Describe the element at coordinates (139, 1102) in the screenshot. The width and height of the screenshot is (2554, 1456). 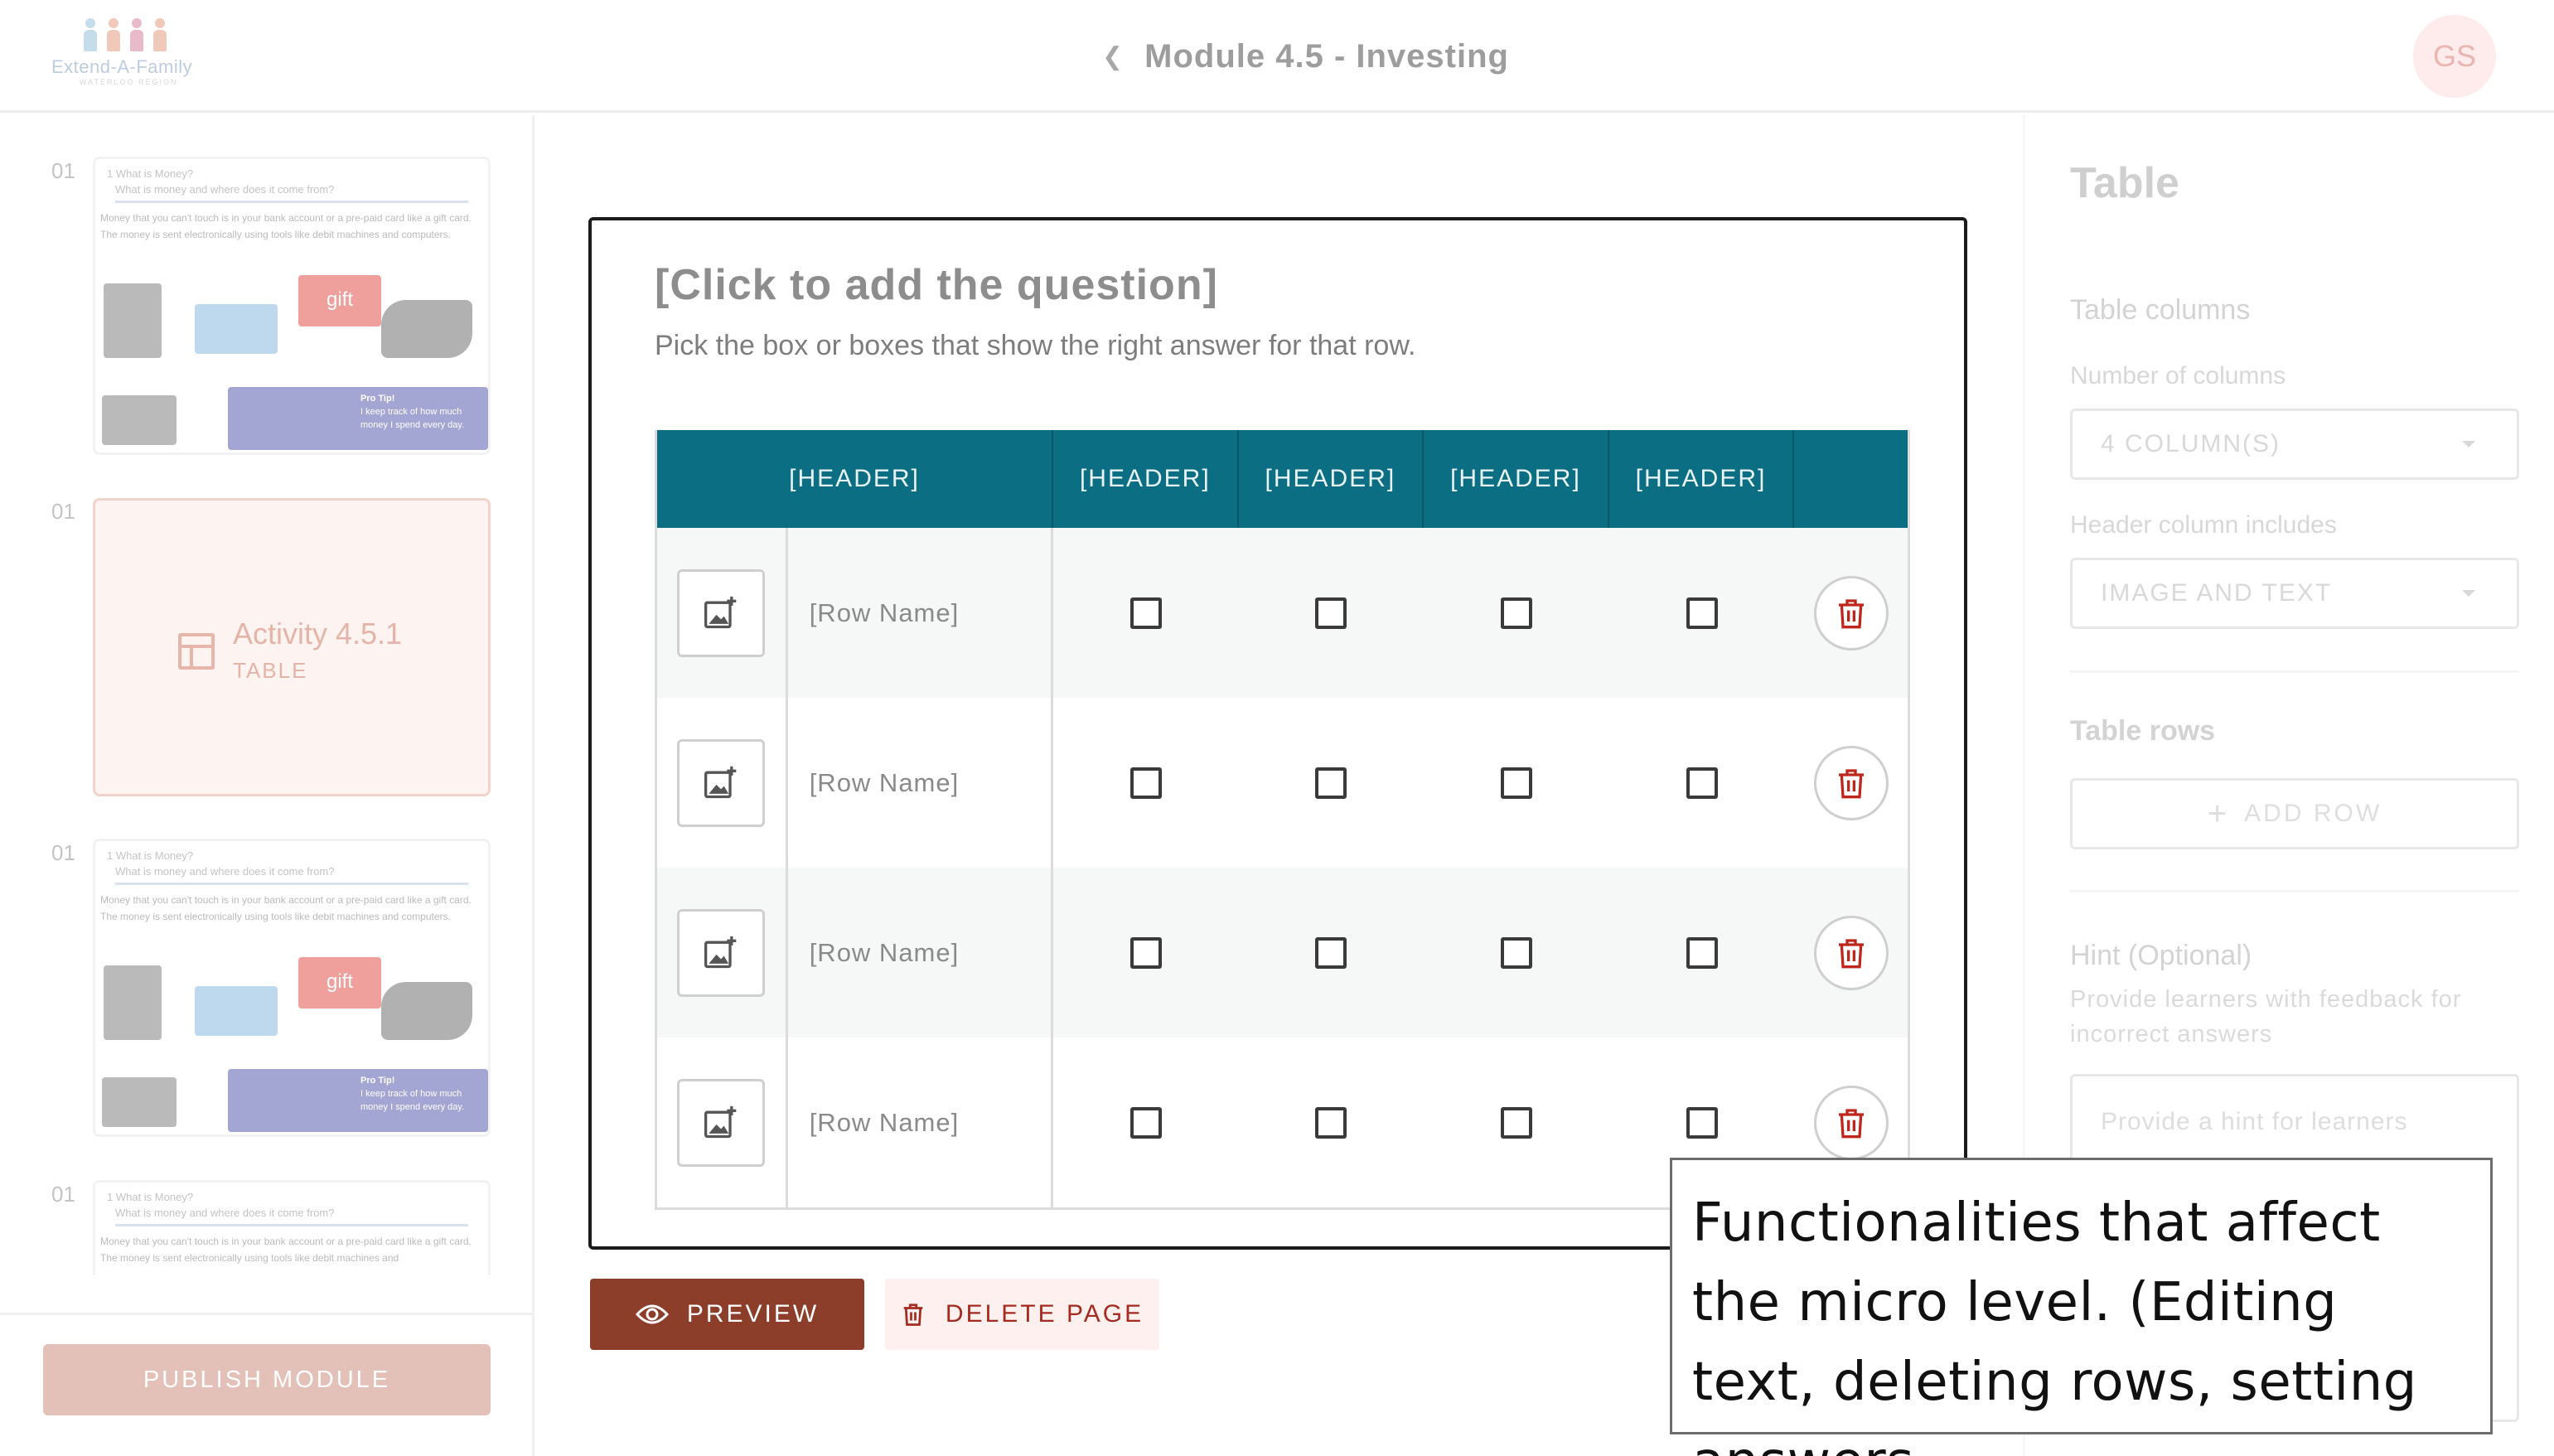
I see `laptop-image` at that location.